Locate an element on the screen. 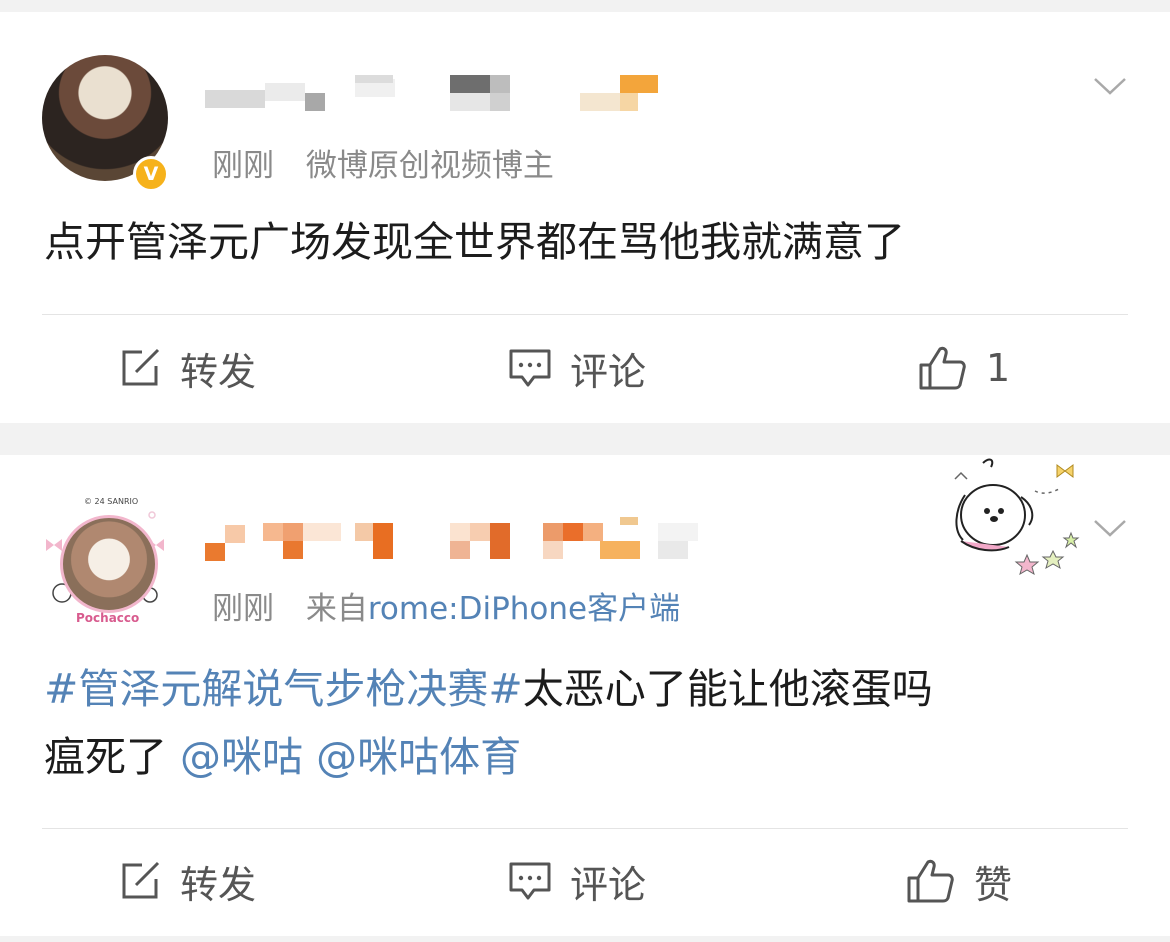 The height and width of the screenshot is (942, 1170). post-source: 微博原创视频博主 is located at coordinates (429, 166).